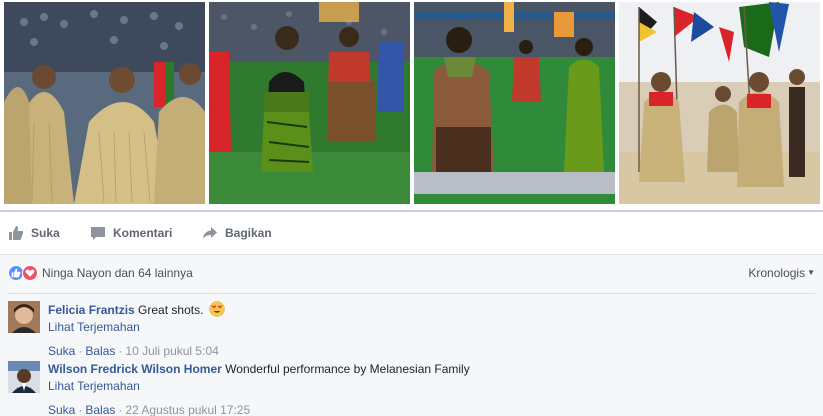 This screenshot has height=416, width=823. Describe the element at coordinates (248, 233) in the screenshot. I see `share-label: Bagikan` at that location.